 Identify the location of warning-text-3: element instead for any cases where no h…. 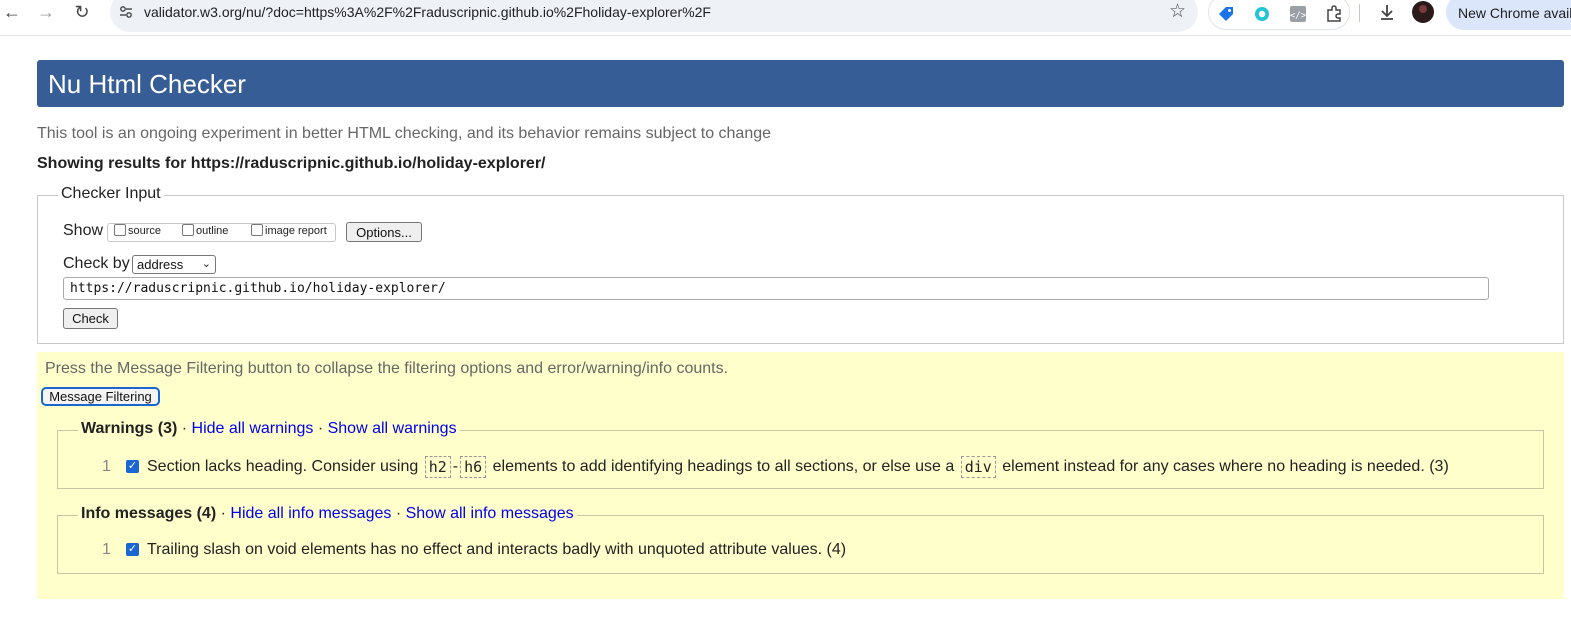
(1225, 466).